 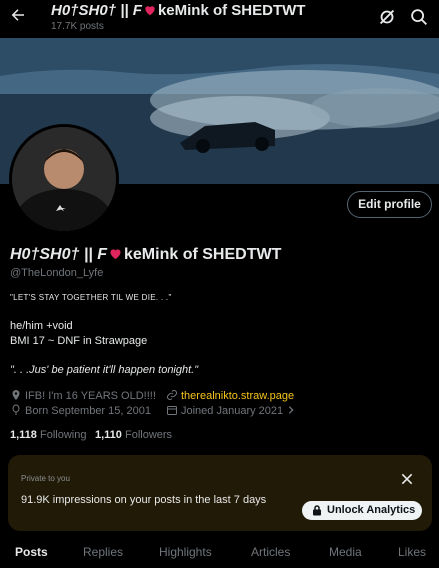 What do you see at coordinates (91, 297) in the screenshot?
I see `bio-line-1: "LET'S STAY TOGETHER TIL WE DIE. . ."` at bounding box center [91, 297].